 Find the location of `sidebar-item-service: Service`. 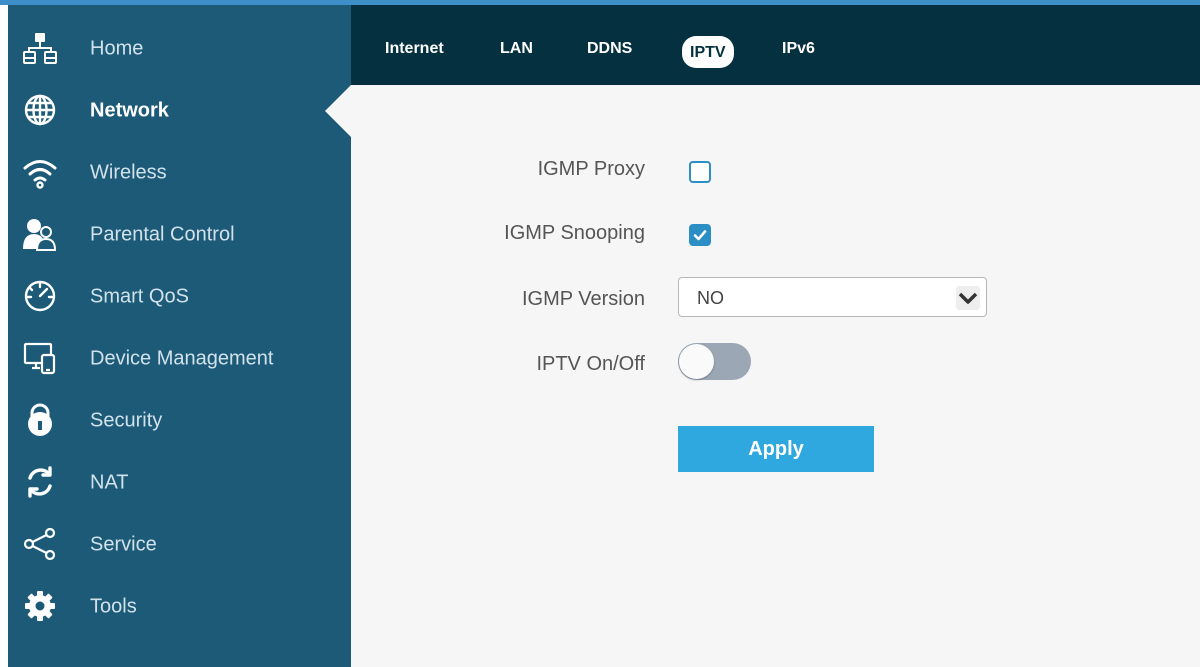

sidebar-item-service: Service is located at coordinates (179, 545).